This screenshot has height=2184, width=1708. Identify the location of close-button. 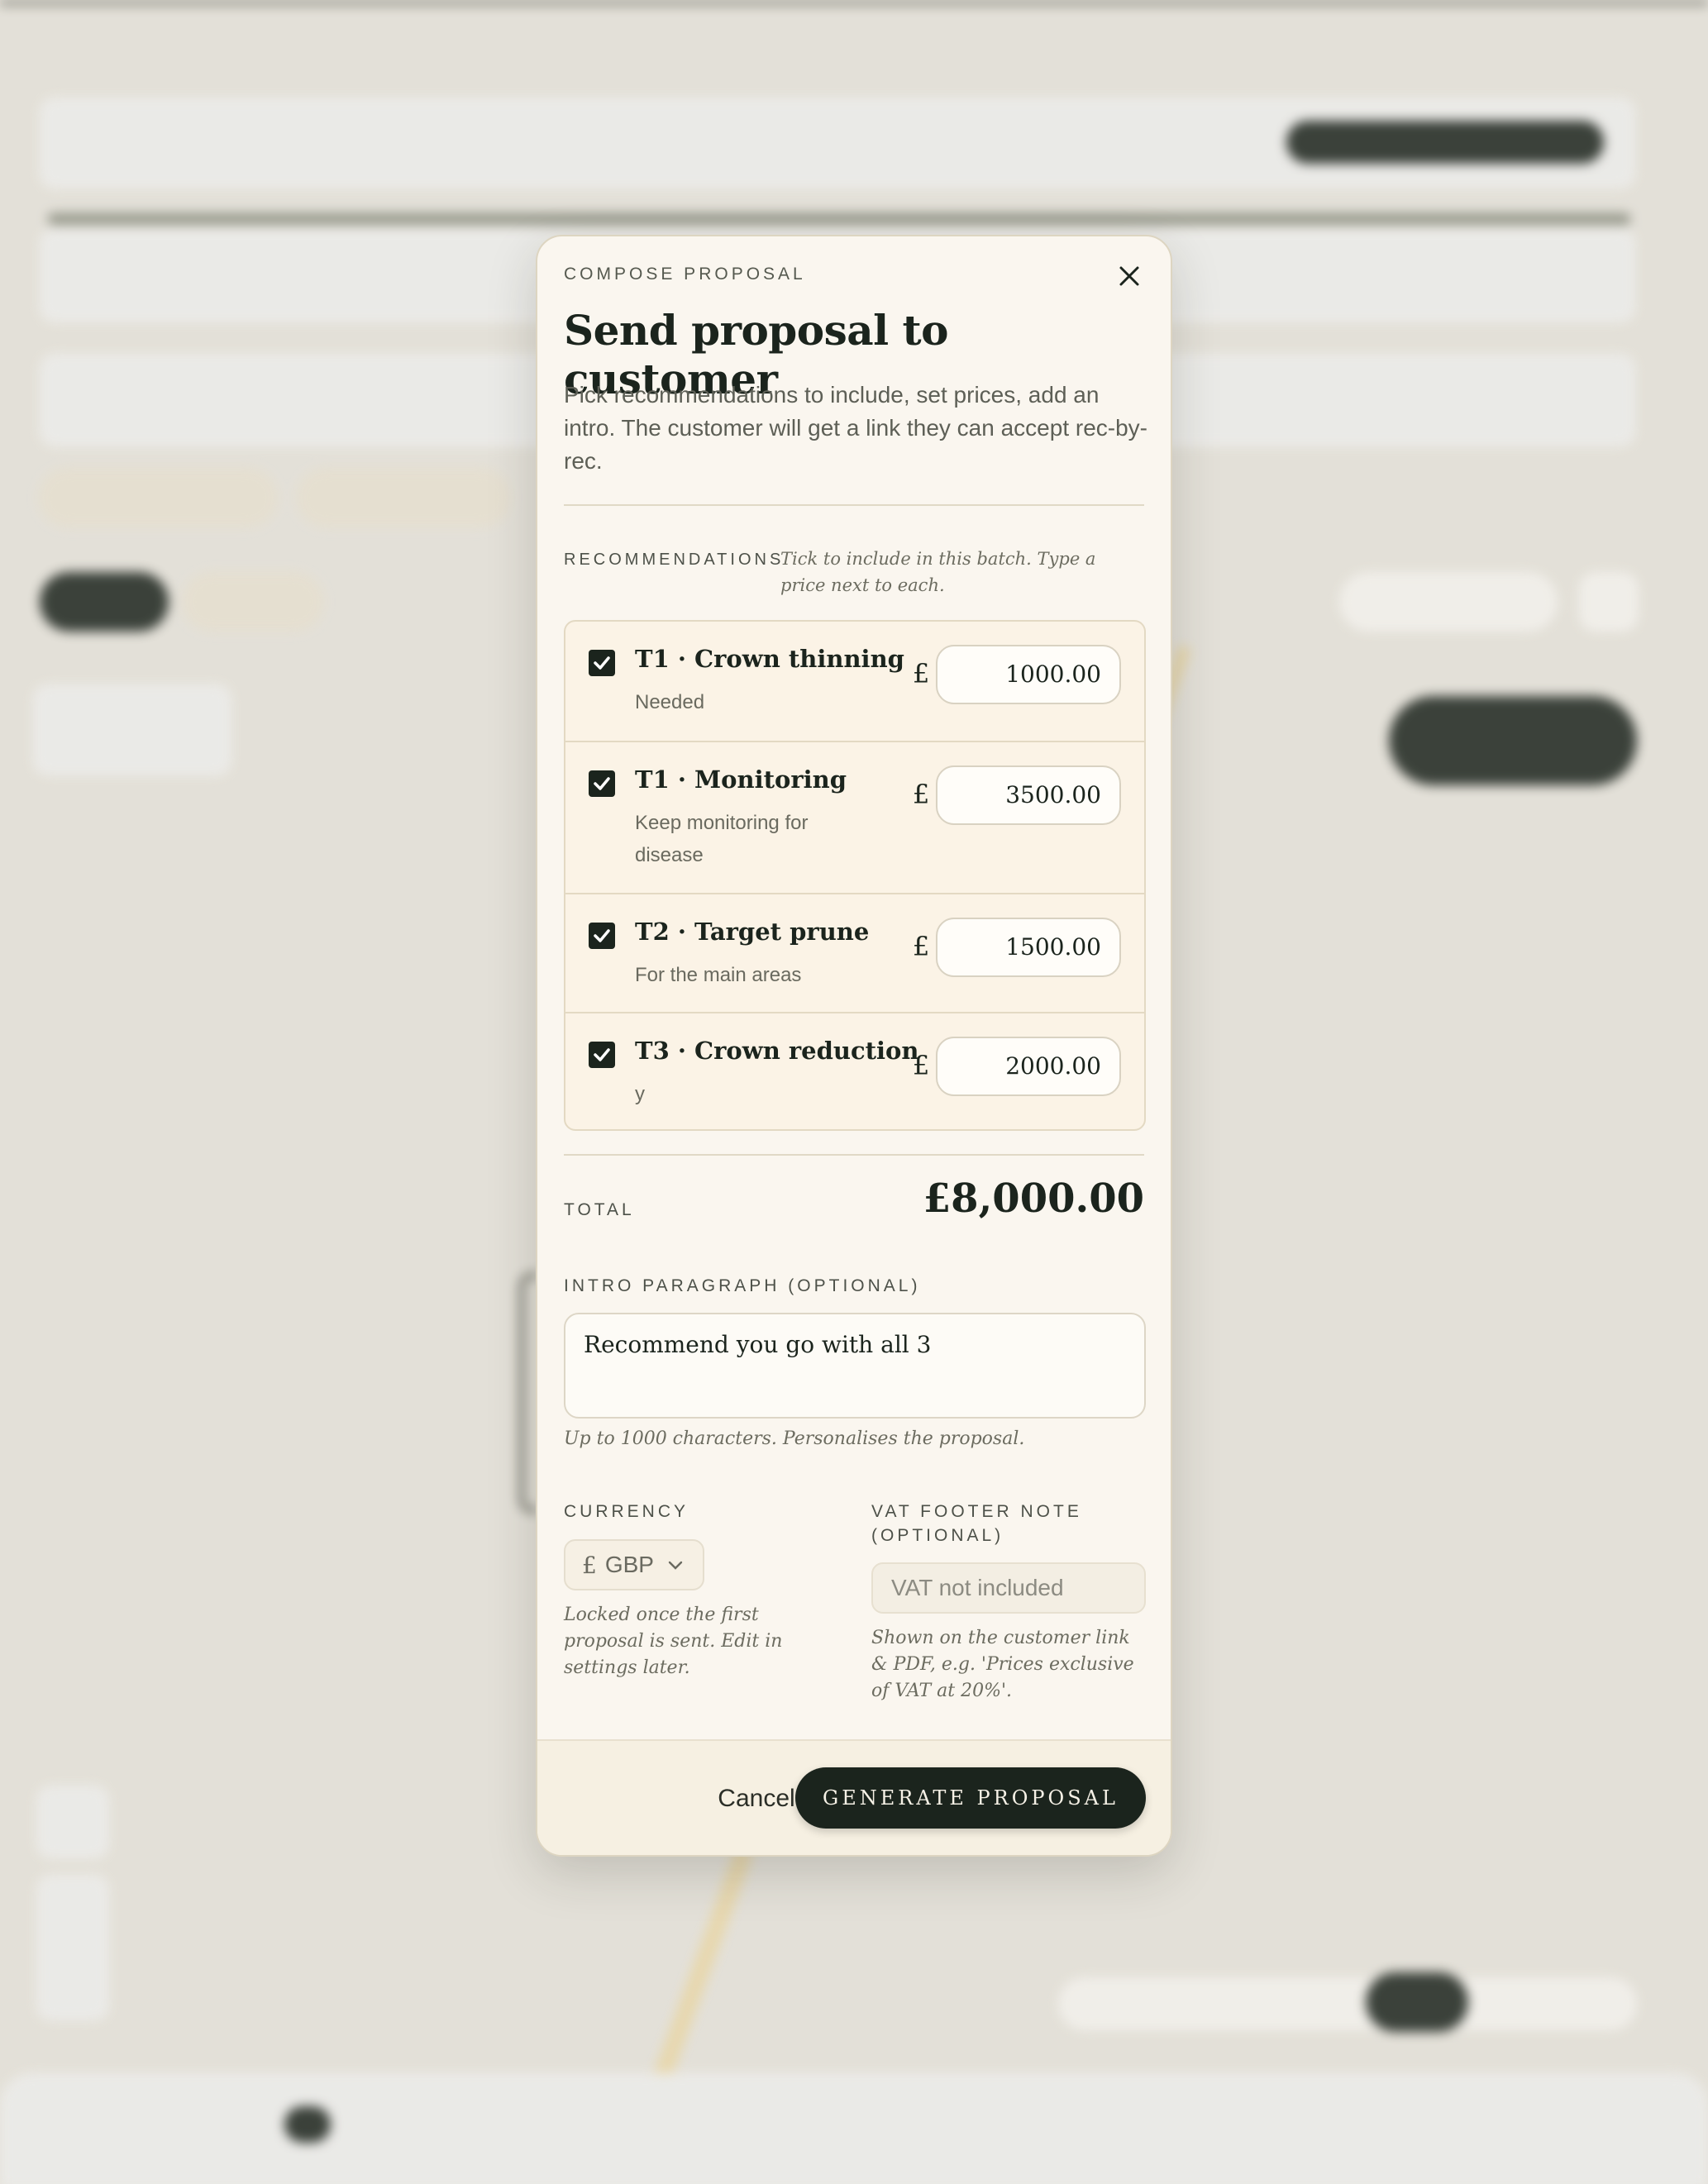
(1129, 276).